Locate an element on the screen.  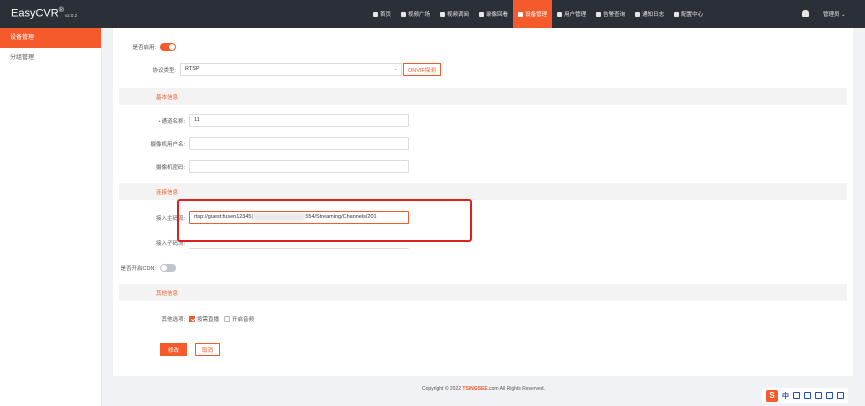
nav-user-management: 用户管理 is located at coordinates (571, 14).